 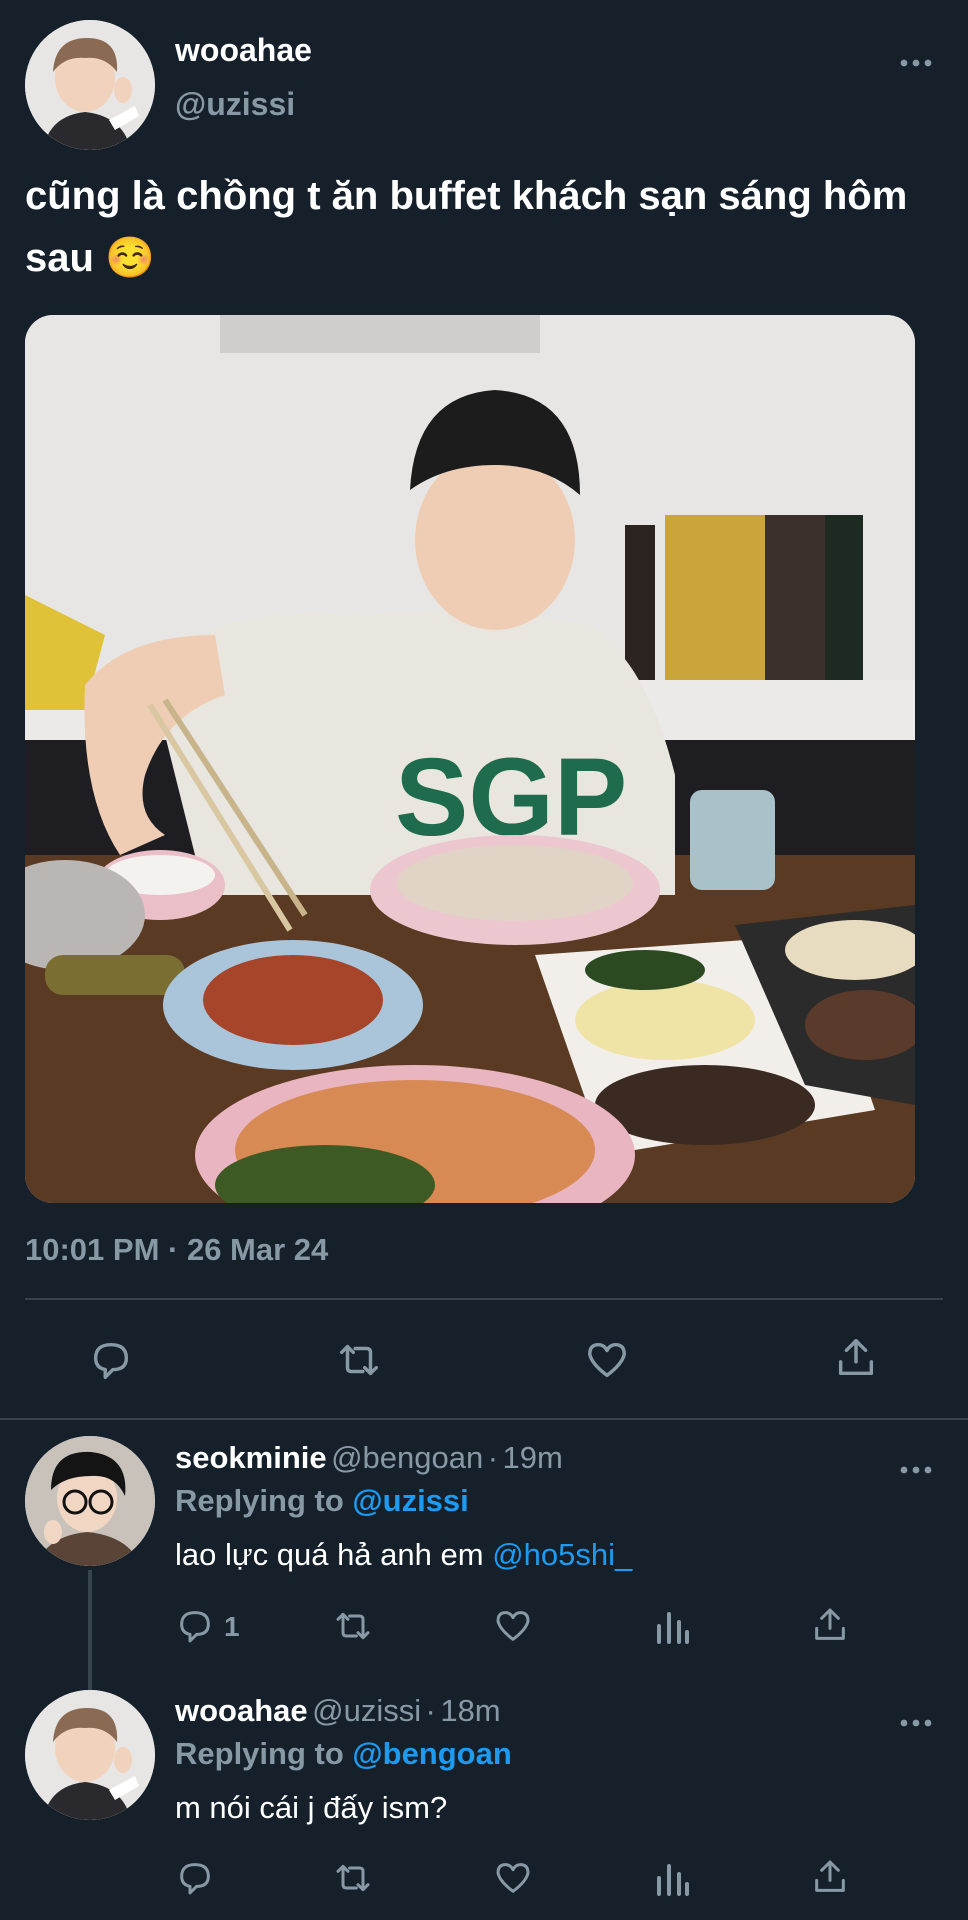 I want to click on author-handle: @uzissi, so click(x=235, y=104).